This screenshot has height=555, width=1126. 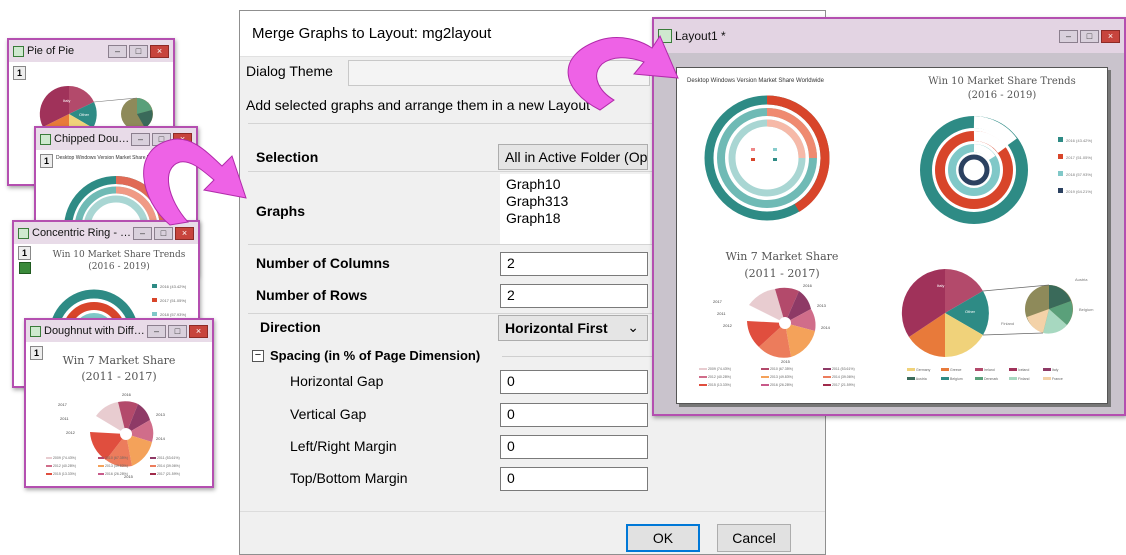 I want to click on window-title: Pie of Pie, so click(x=51, y=51).